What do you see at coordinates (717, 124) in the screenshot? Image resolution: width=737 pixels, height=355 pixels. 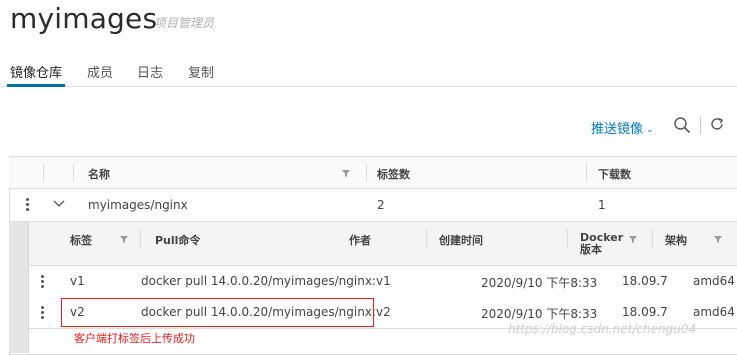 I see `refresh-icon` at bounding box center [717, 124].